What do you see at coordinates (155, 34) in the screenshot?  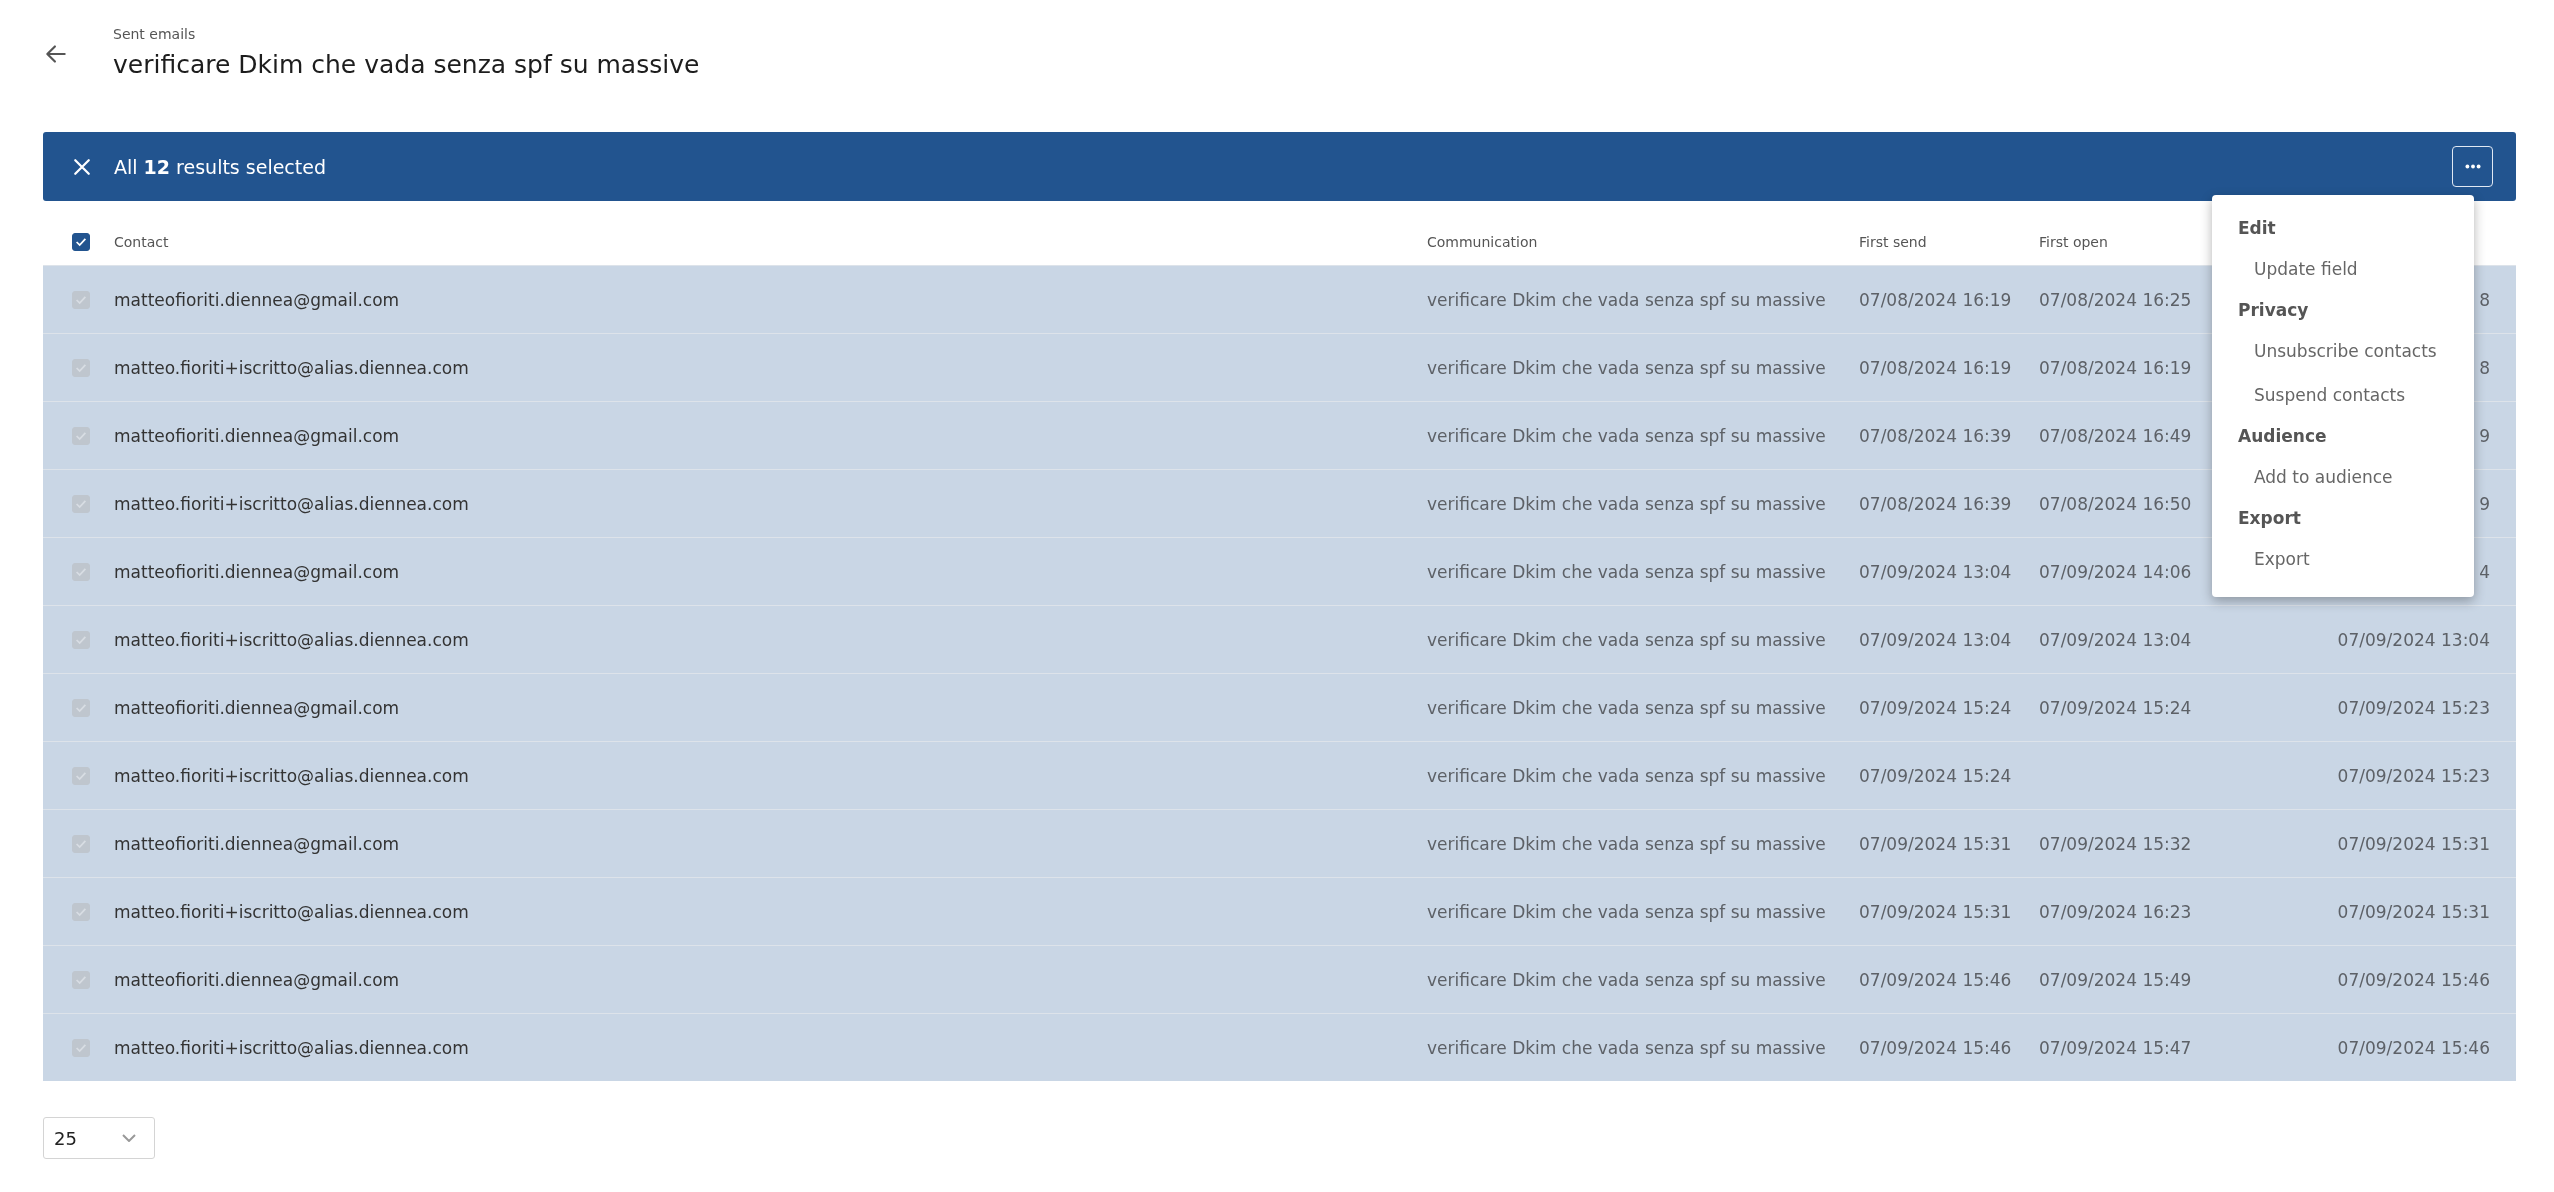 I see `breadcrumb: Sent emails` at bounding box center [155, 34].